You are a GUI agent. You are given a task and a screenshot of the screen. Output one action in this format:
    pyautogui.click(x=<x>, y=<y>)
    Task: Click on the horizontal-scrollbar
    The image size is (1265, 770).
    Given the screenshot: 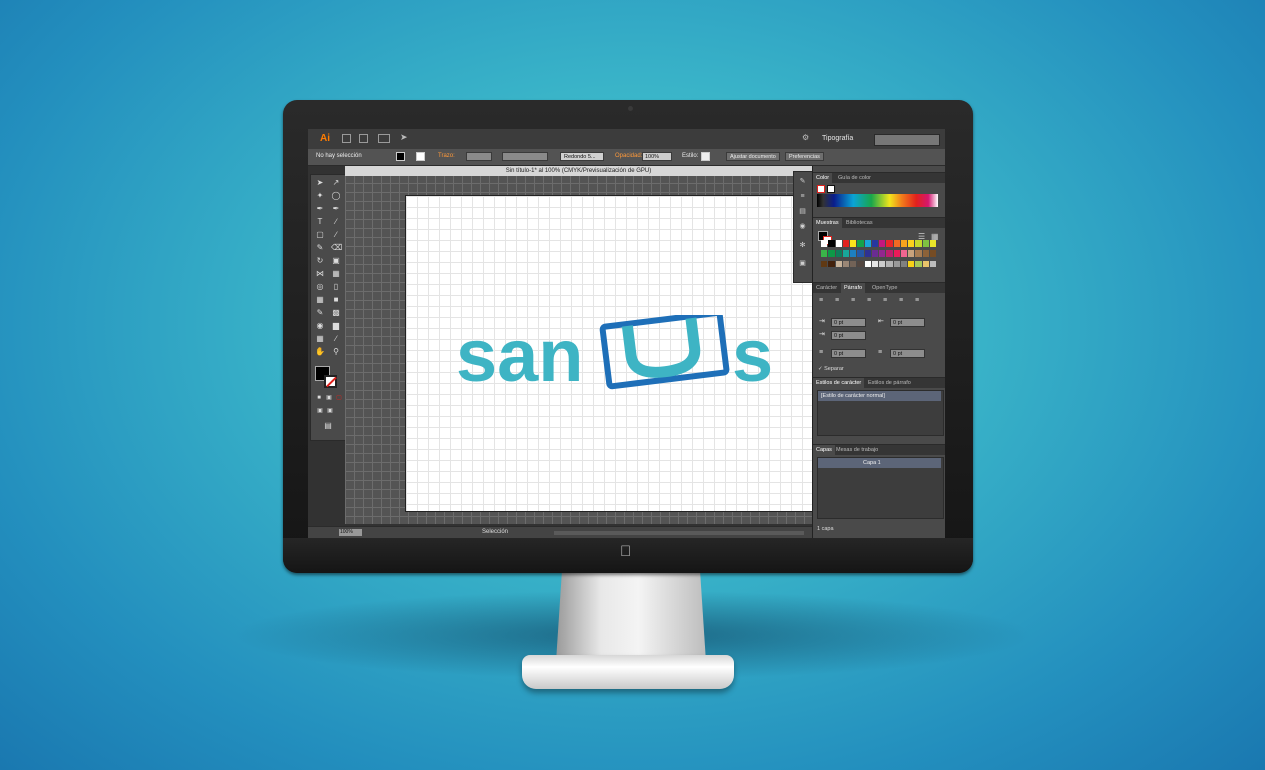 What is the action you would take?
    pyautogui.click(x=679, y=533)
    